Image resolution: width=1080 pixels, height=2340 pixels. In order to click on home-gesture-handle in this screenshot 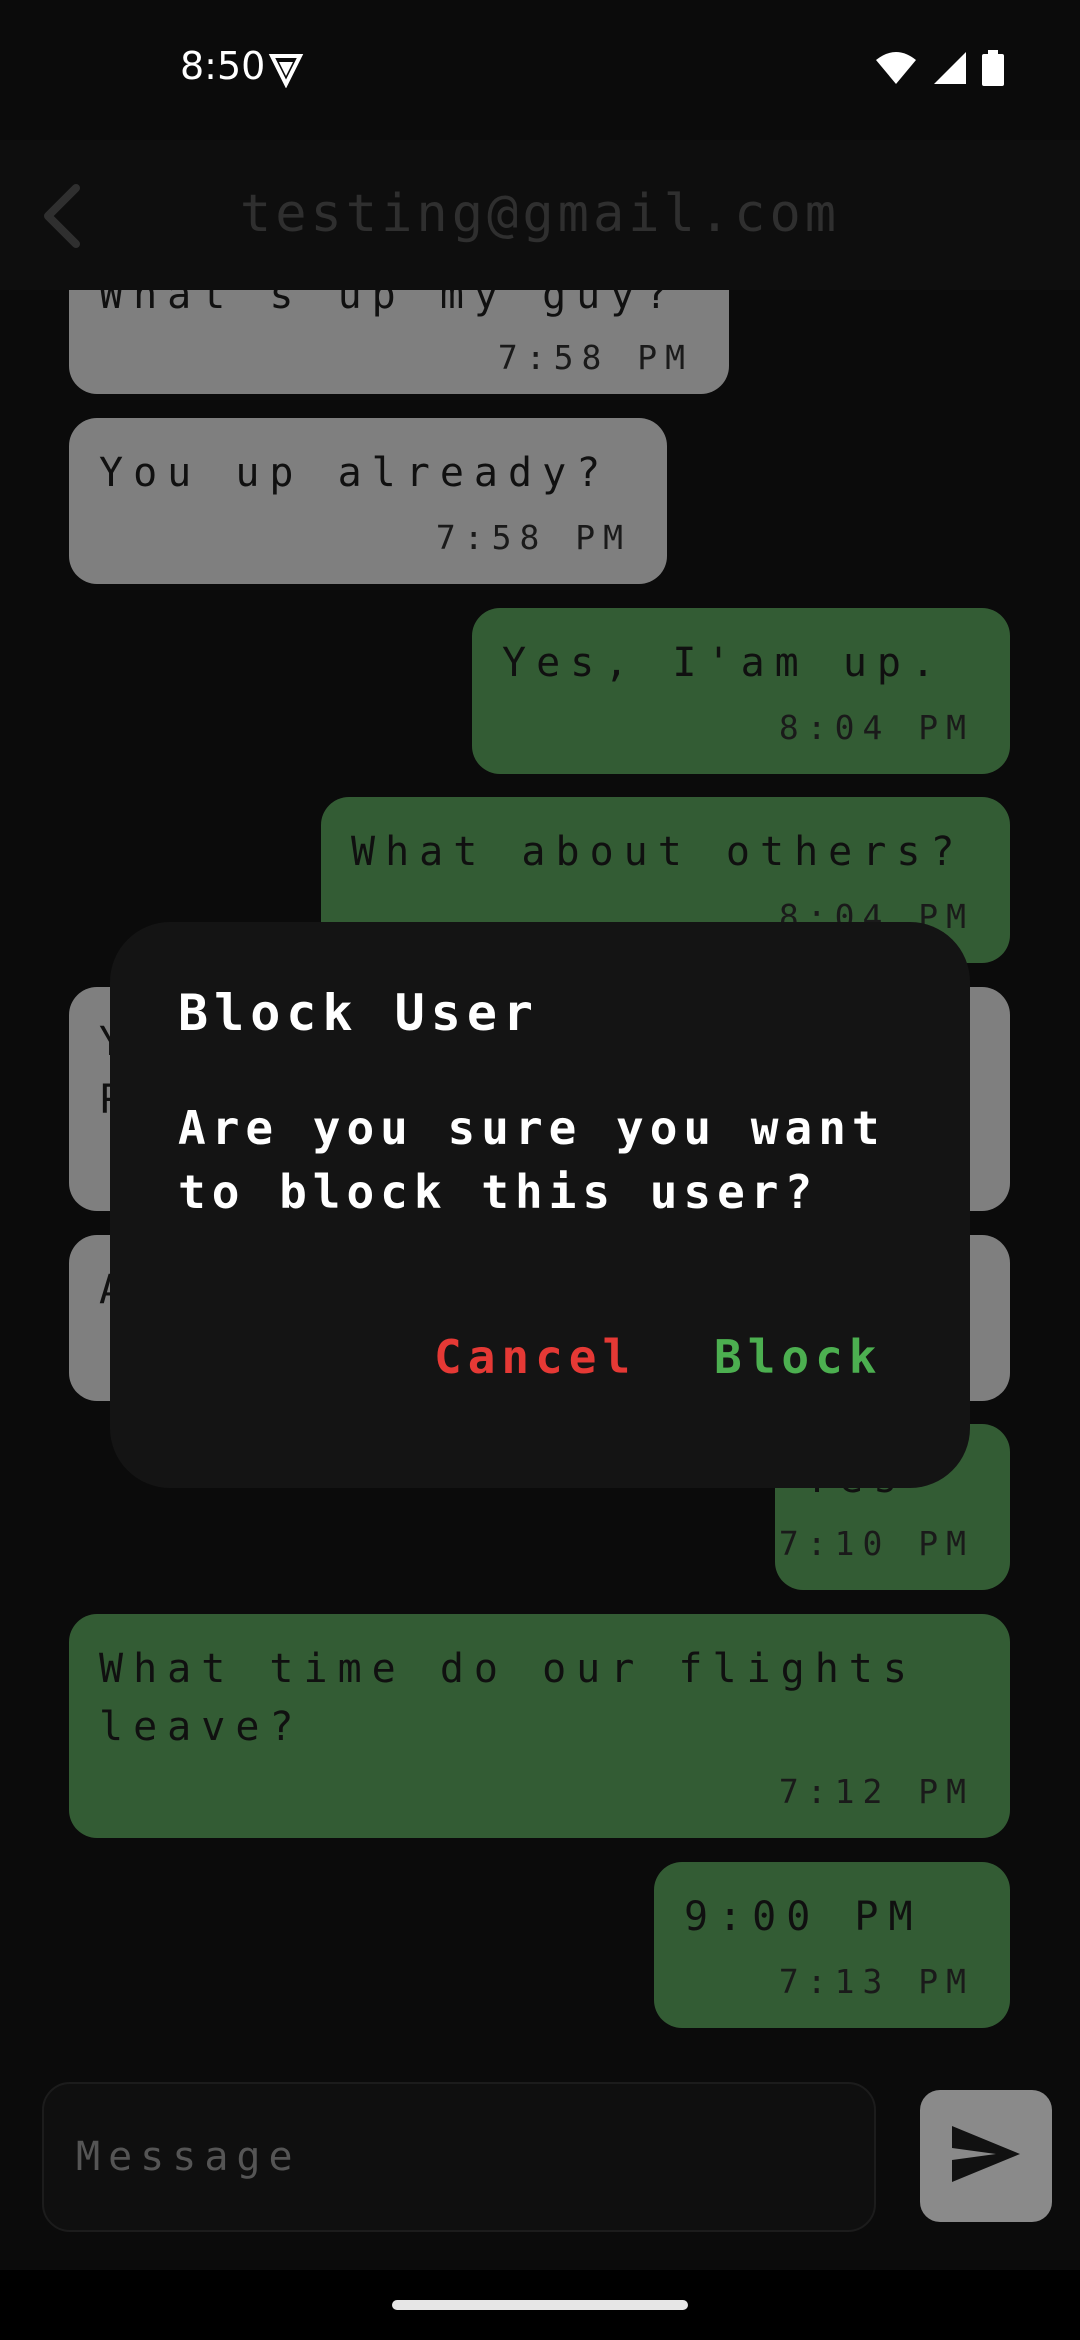, I will do `click(540, 2305)`.